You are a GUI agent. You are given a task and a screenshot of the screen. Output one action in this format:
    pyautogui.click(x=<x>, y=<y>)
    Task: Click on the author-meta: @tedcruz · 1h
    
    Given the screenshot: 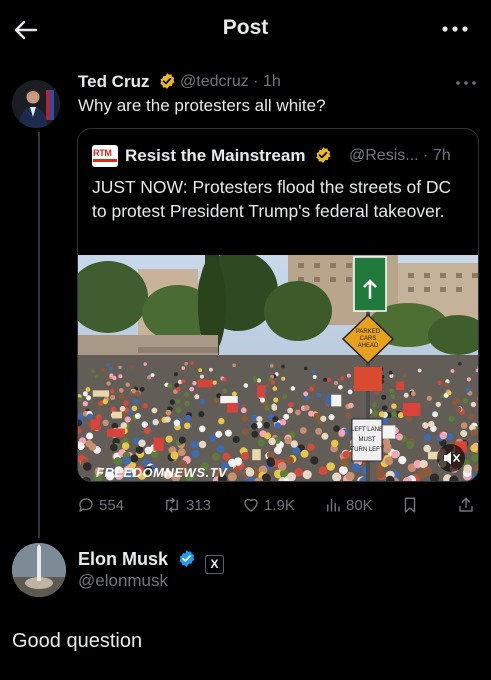 What is the action you would take?
    pyautogui.click(x=230, y=82)
    